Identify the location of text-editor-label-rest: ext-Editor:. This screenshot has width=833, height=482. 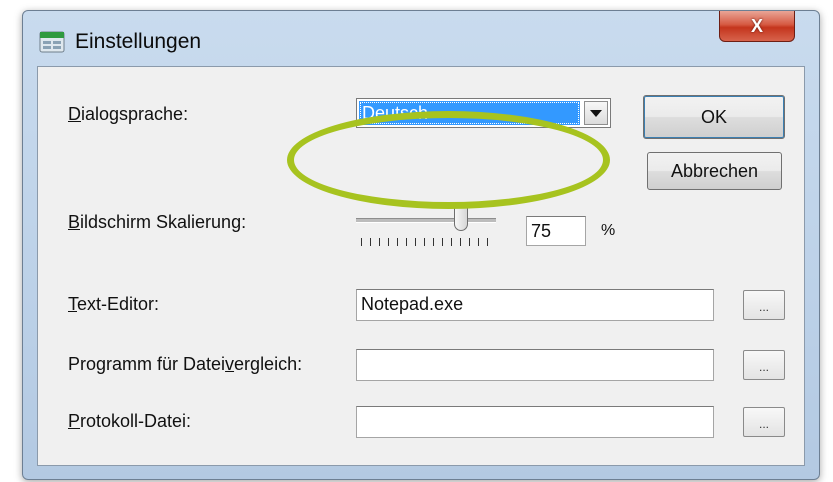
(118, 304).